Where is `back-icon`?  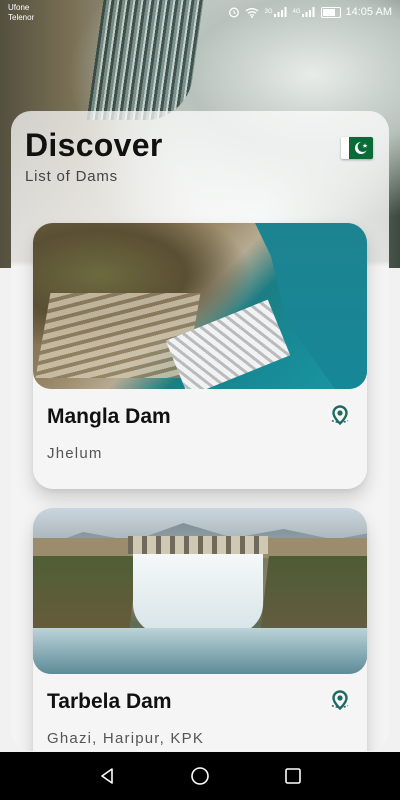 back-icon is located at coordinates (106, 776).